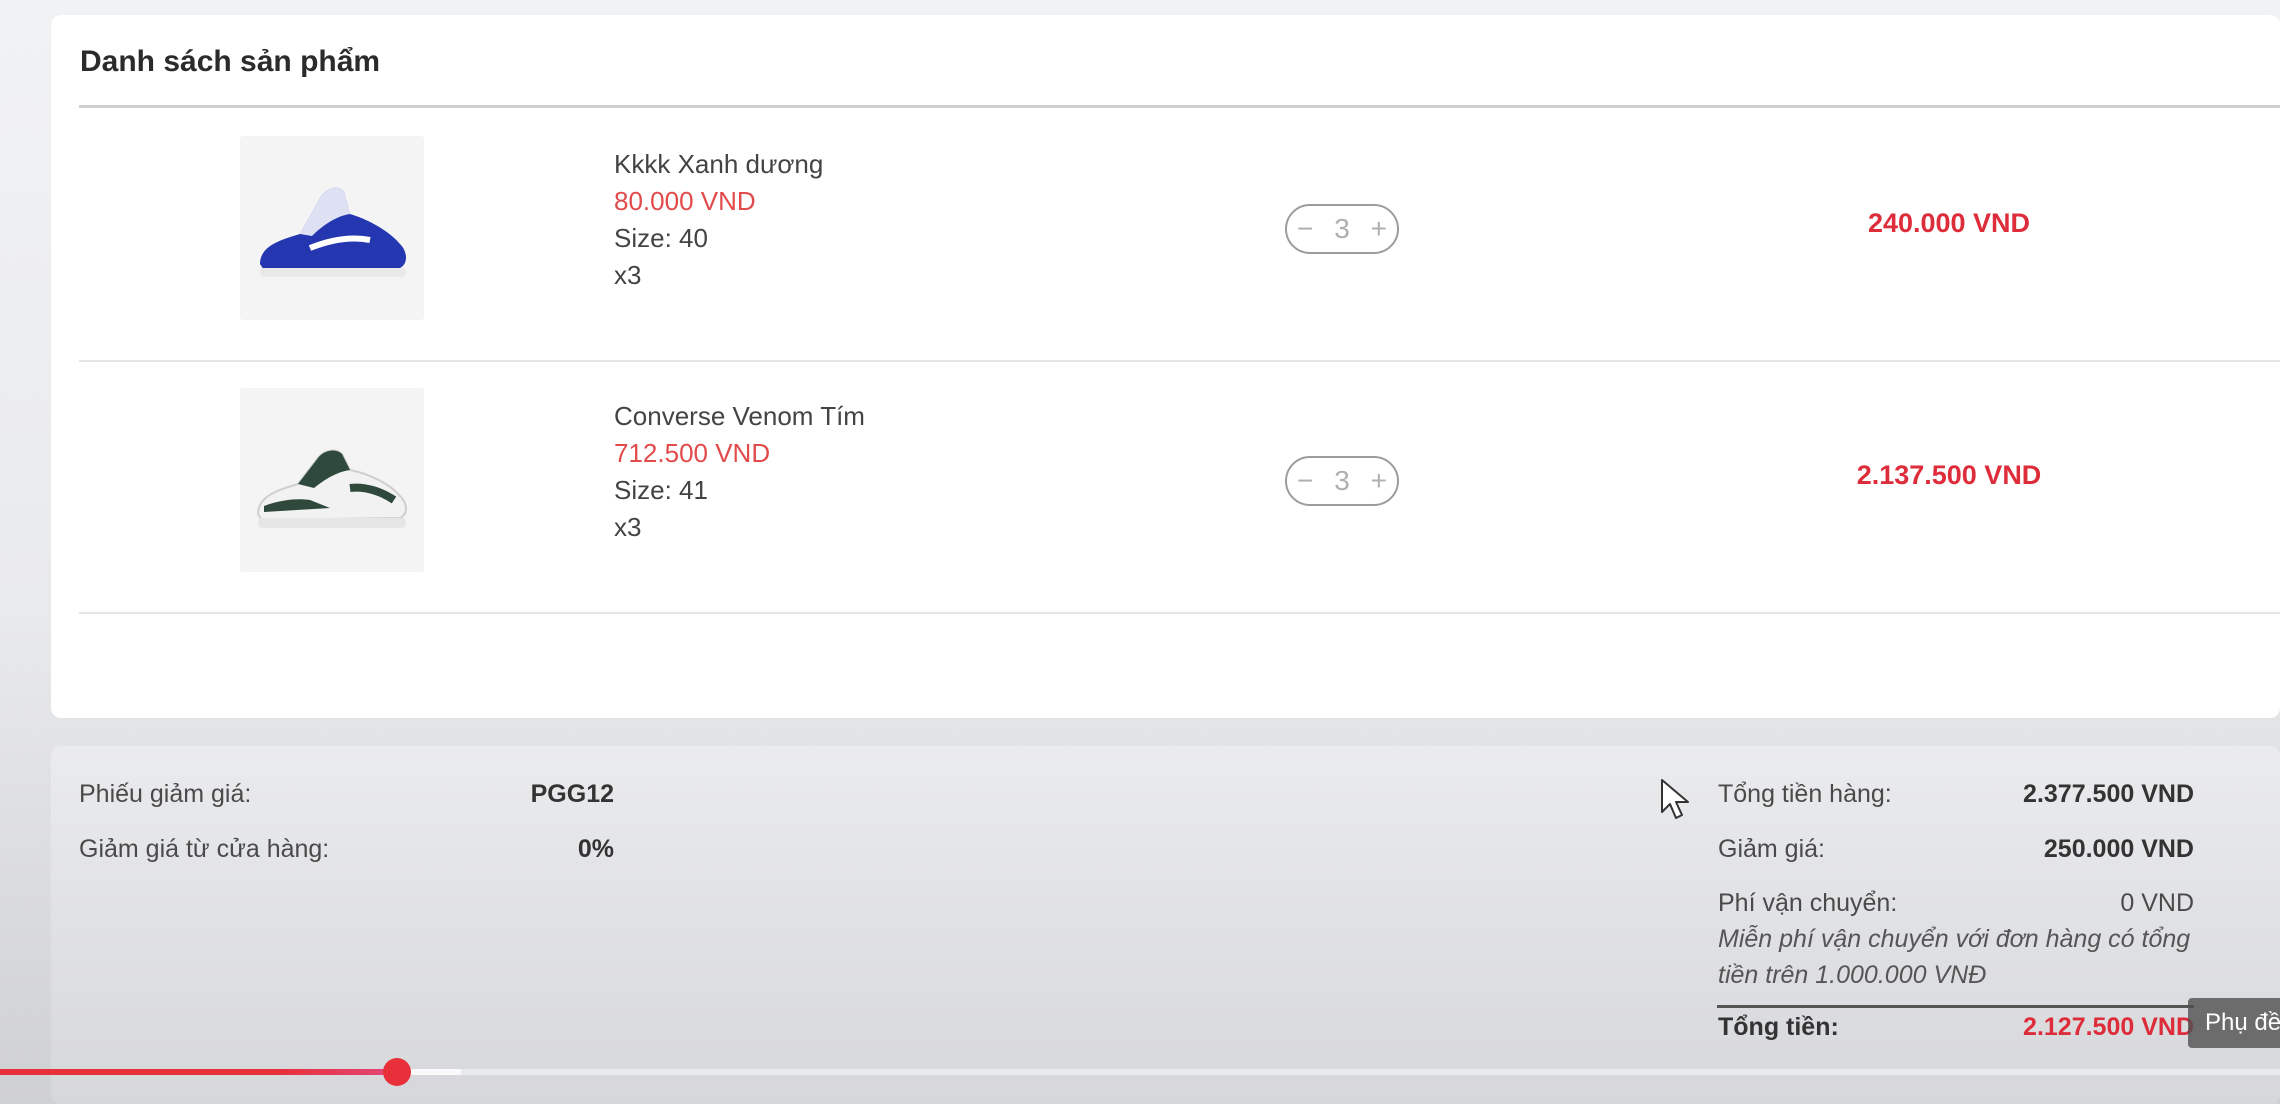  Describe the element at coordinates (1955, 1006) in the screenshot. I see `divider` at that location.